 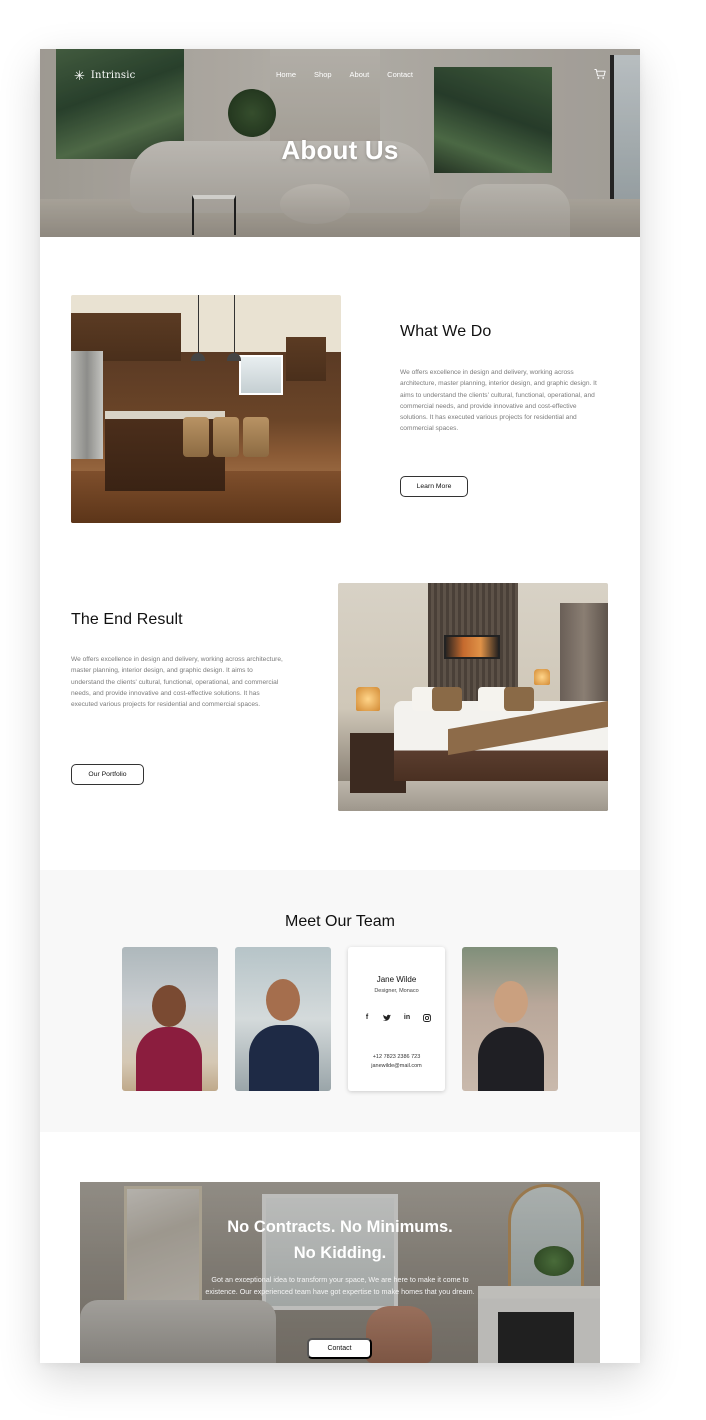 What do you see at coordinates (600, 74) in the screenshot?
I see `cart-icon` at bounding box center [600, 74].